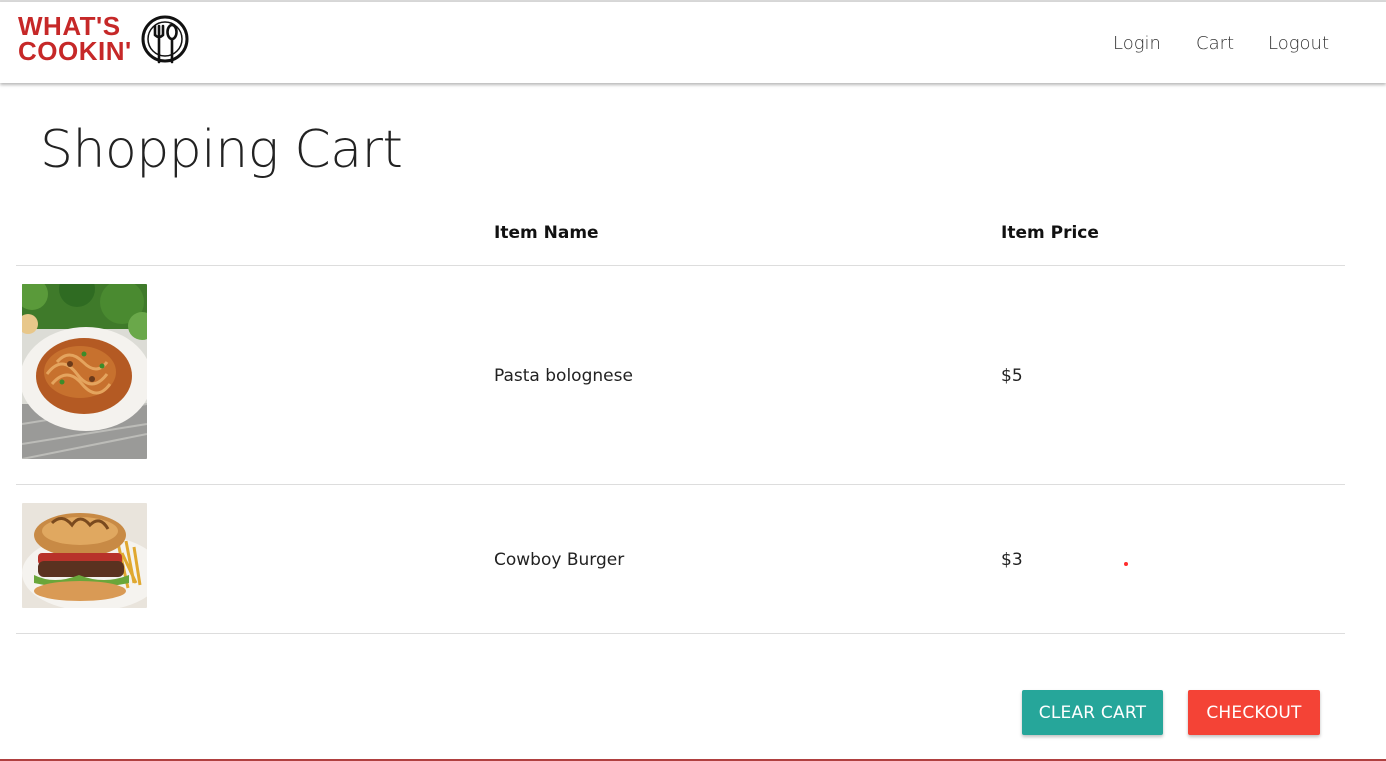 The height and width of the screenshot is (761, 1386). Describe the element at coordinates (75, 51) in the screenshot. I see `brand-line-2: COOKIN'` at that location.